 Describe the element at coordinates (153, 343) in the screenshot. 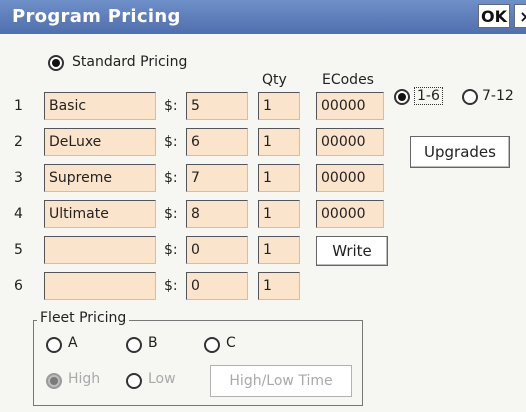

I see `fleet-option-b-label: B` at that location.